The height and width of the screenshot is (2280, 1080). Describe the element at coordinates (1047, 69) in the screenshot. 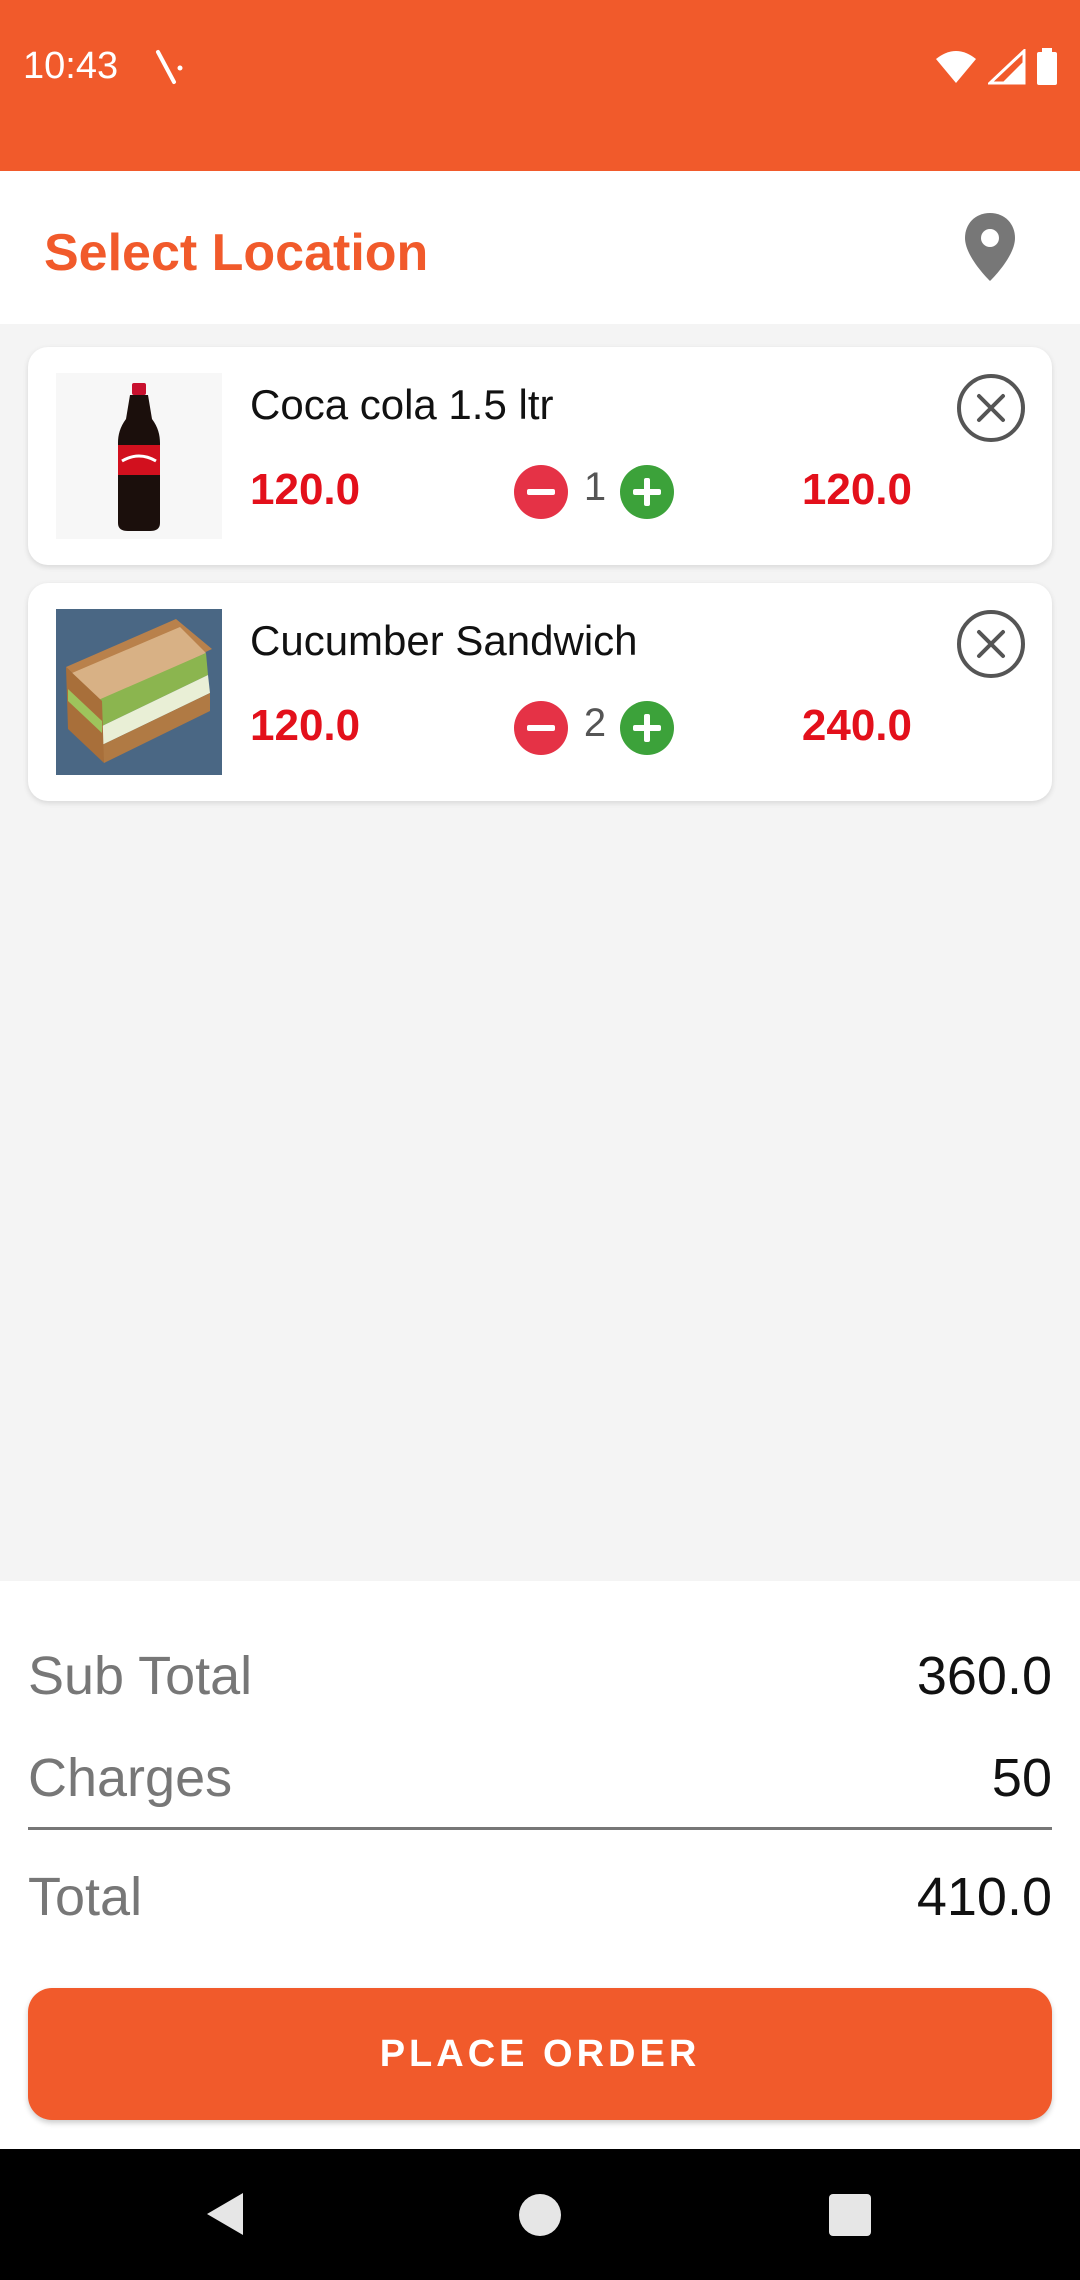

I see `battery-icon` at that location.